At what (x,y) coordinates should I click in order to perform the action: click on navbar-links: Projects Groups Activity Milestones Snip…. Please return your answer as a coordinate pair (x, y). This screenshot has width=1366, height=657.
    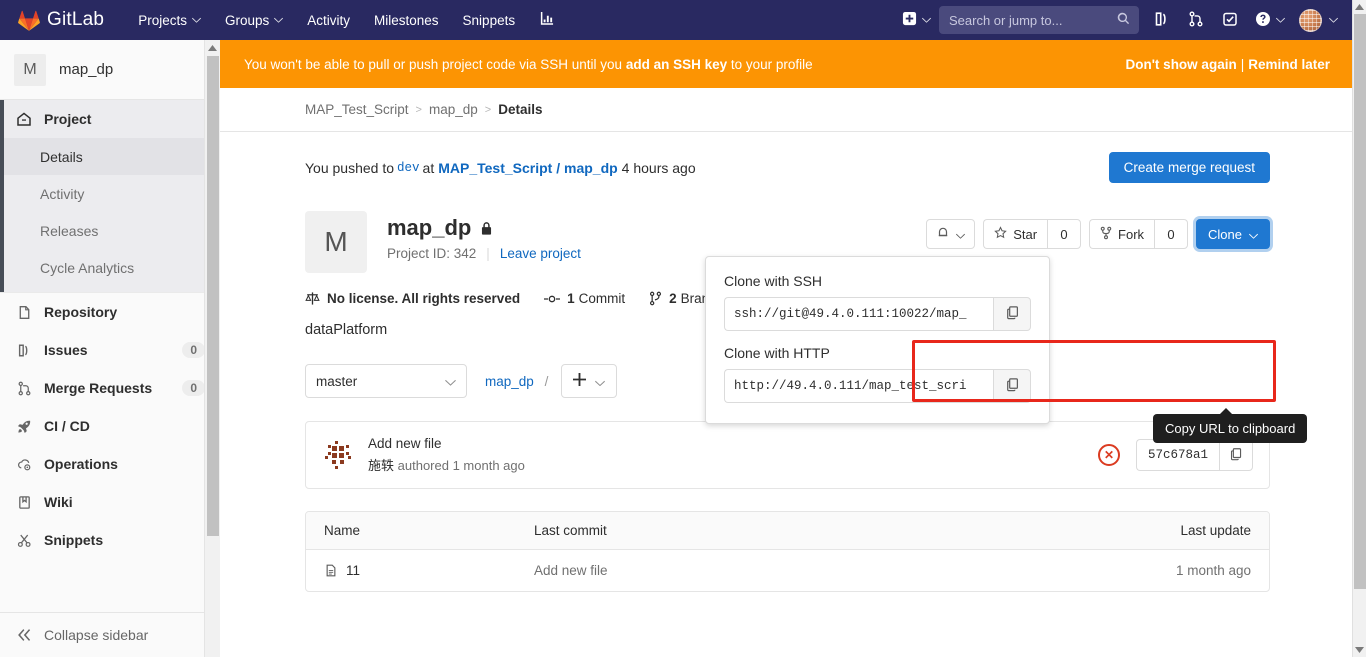
    Looking at the image, I should click on (346, 20).